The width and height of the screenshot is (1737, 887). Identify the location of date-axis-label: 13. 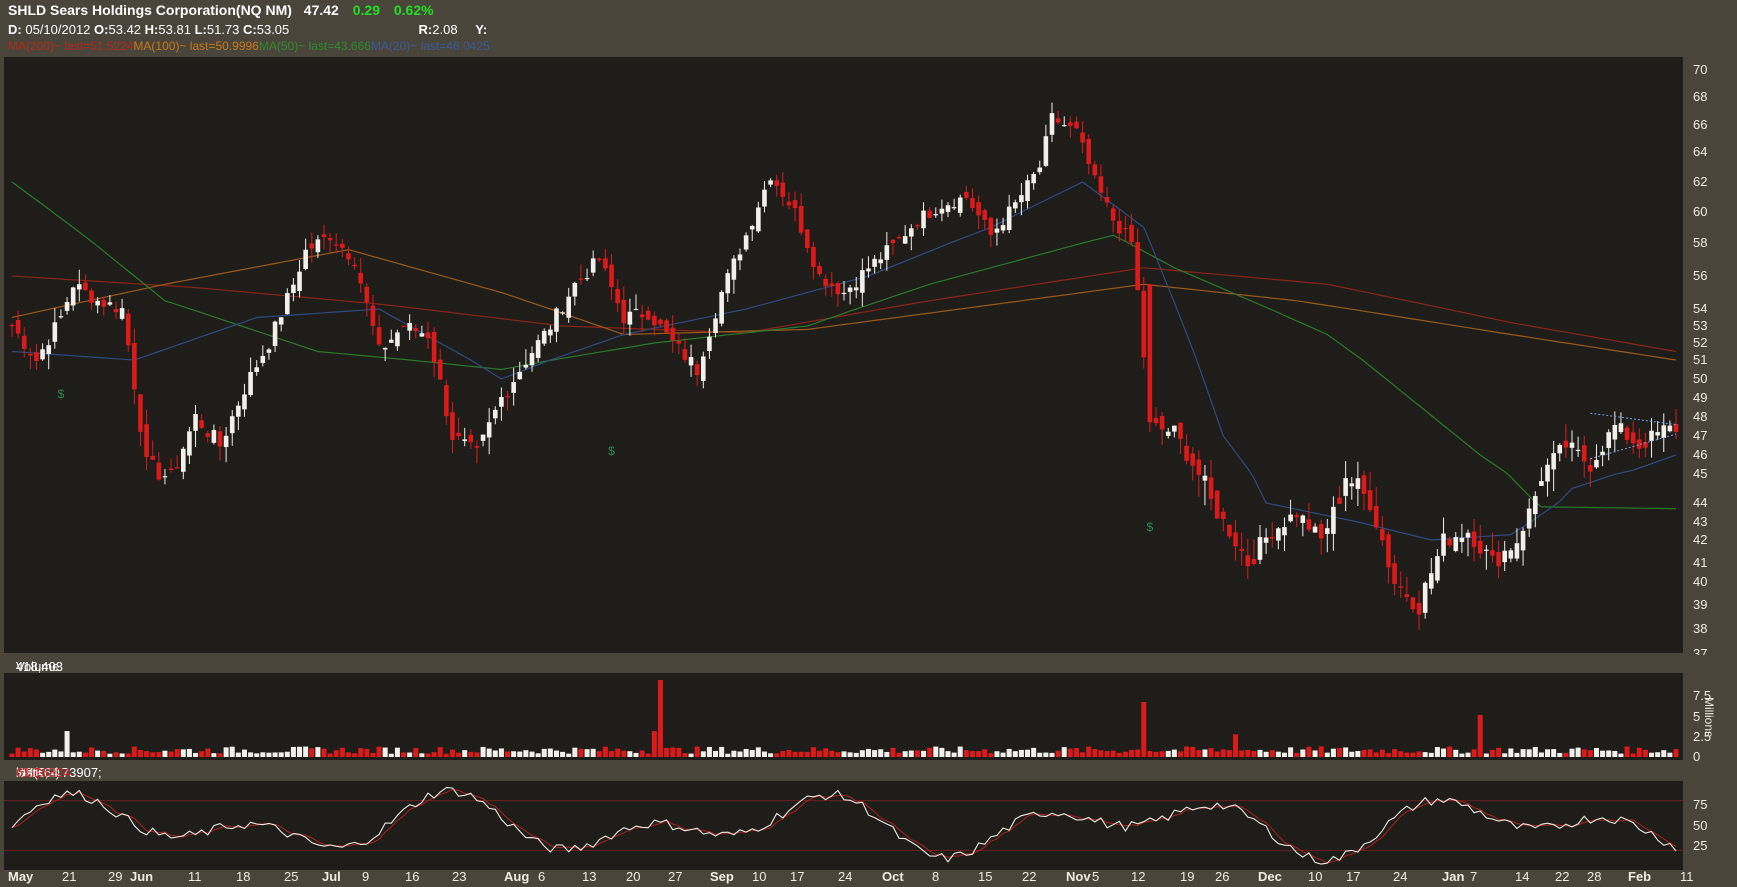
(589, 876).